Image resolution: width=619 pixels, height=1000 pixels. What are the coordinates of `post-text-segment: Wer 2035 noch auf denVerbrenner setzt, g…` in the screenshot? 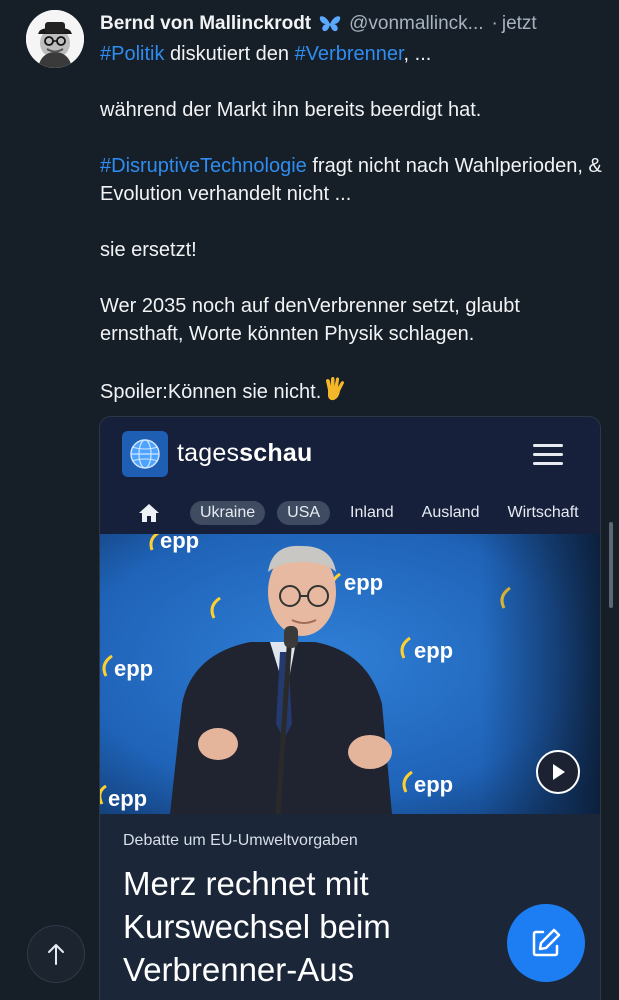 It's located at (310, 320).